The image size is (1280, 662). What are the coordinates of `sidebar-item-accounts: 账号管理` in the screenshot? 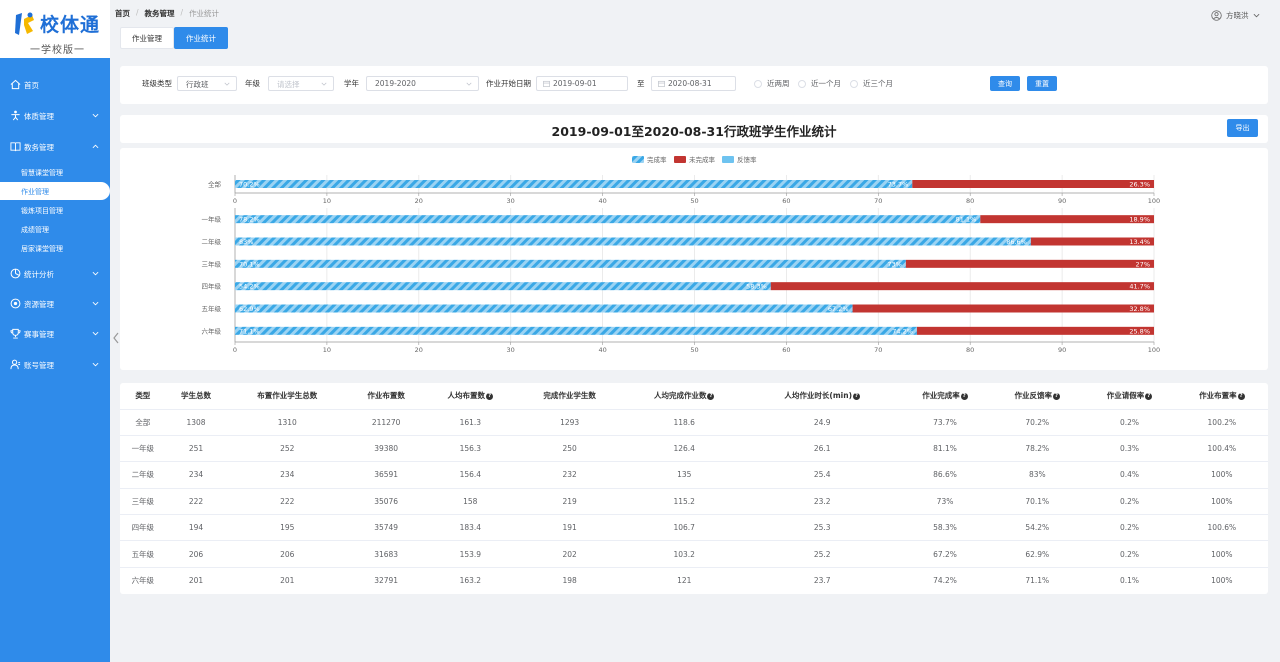 It's located at (55, 365).